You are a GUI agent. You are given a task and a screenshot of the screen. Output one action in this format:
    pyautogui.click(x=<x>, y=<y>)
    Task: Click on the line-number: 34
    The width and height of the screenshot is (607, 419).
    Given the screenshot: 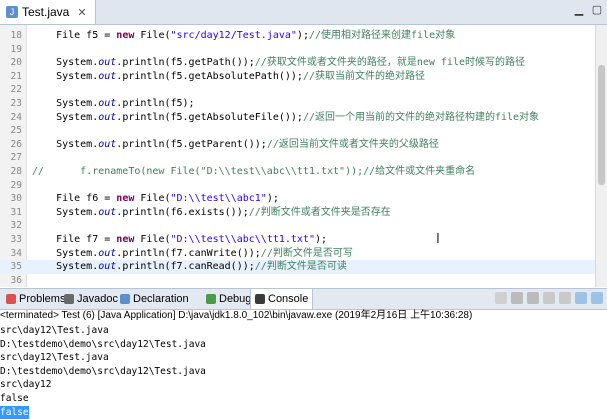 What is the action you would take?
    pyautogui.click(x=16, y=253)
    